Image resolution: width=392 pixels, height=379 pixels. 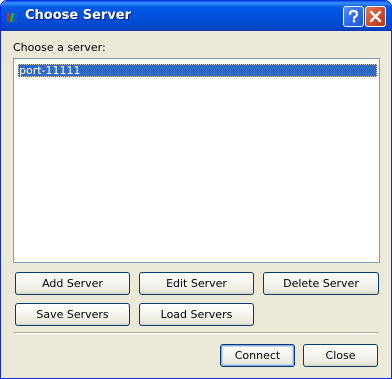 What do you see at coordinates (196, 333) in the screenshot?
I see `separator` at bounding box center [196, 333].